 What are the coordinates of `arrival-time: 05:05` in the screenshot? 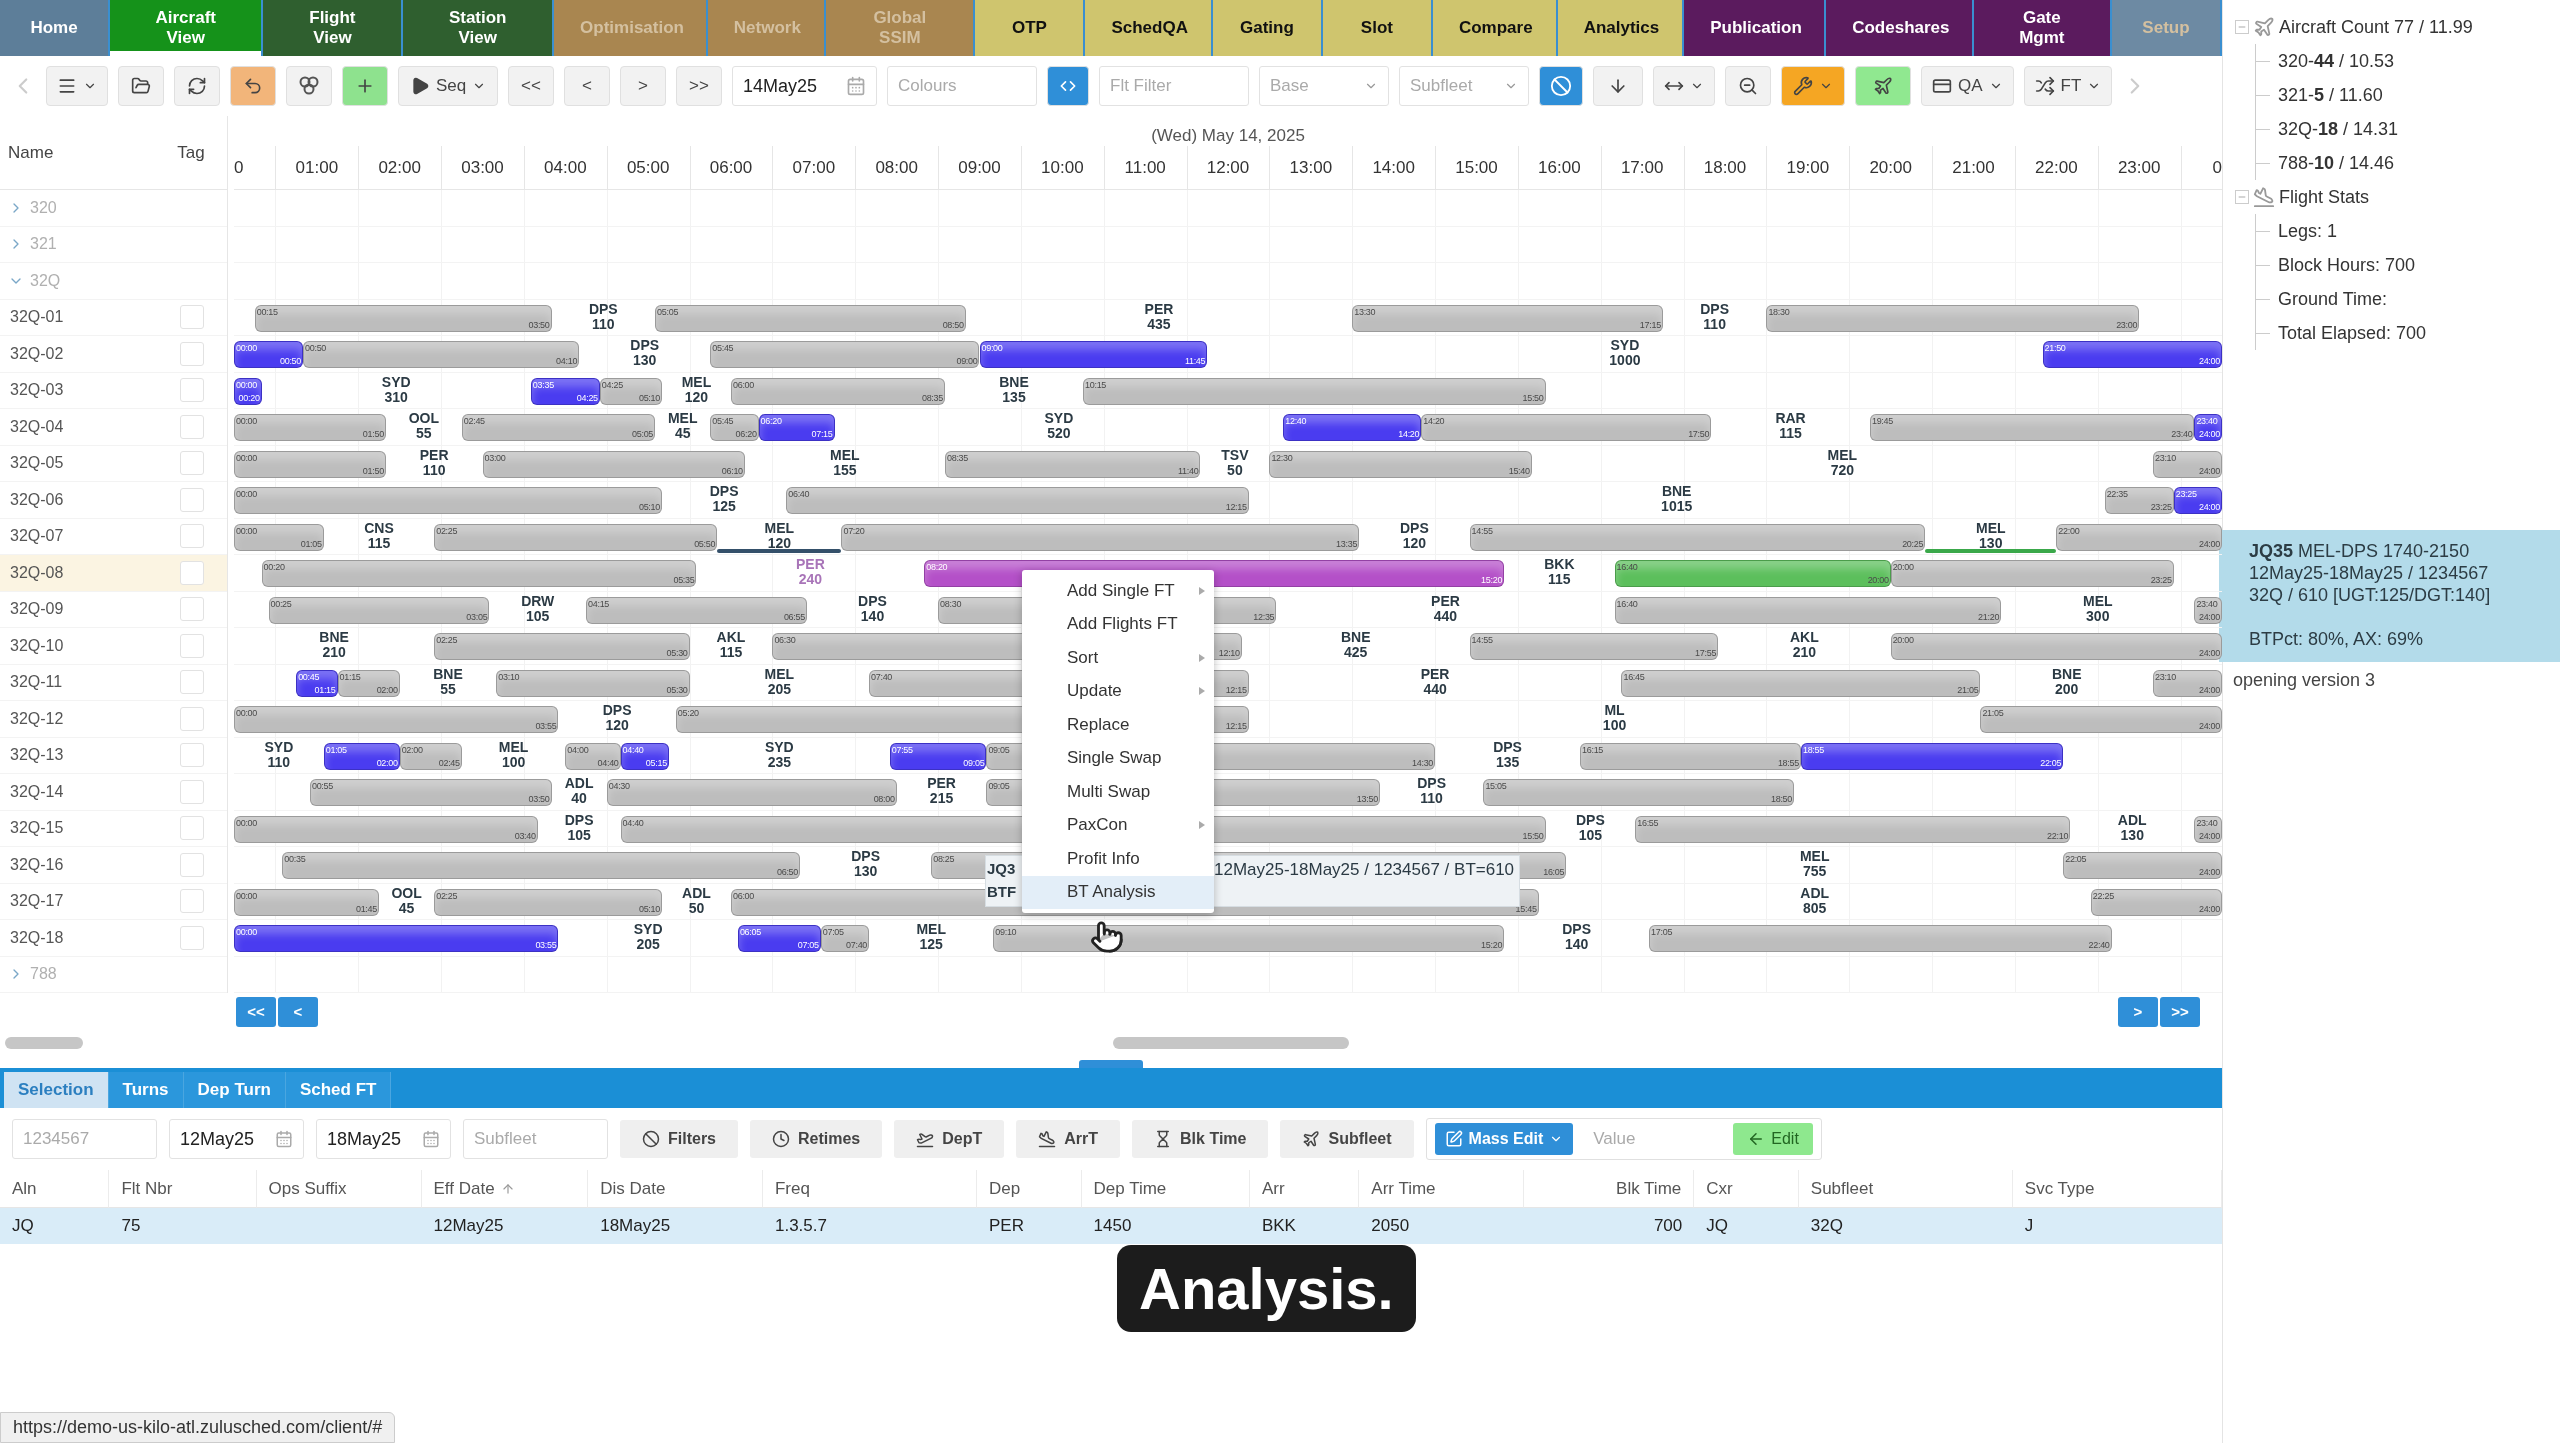 It's located at (643, 434).